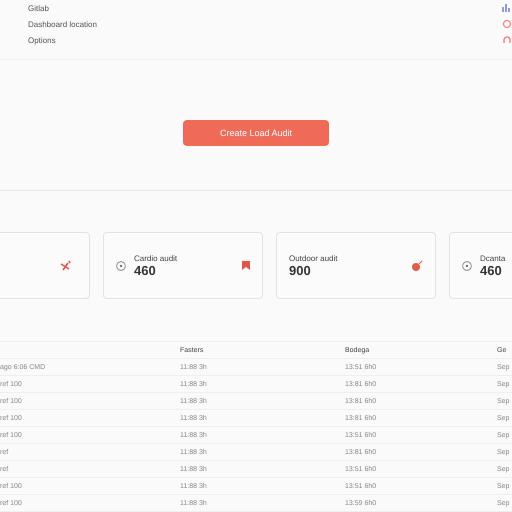  Describe the element at coordinates (62, 24) in the screenshot. I see `list-item: Dashboard location` at that location.